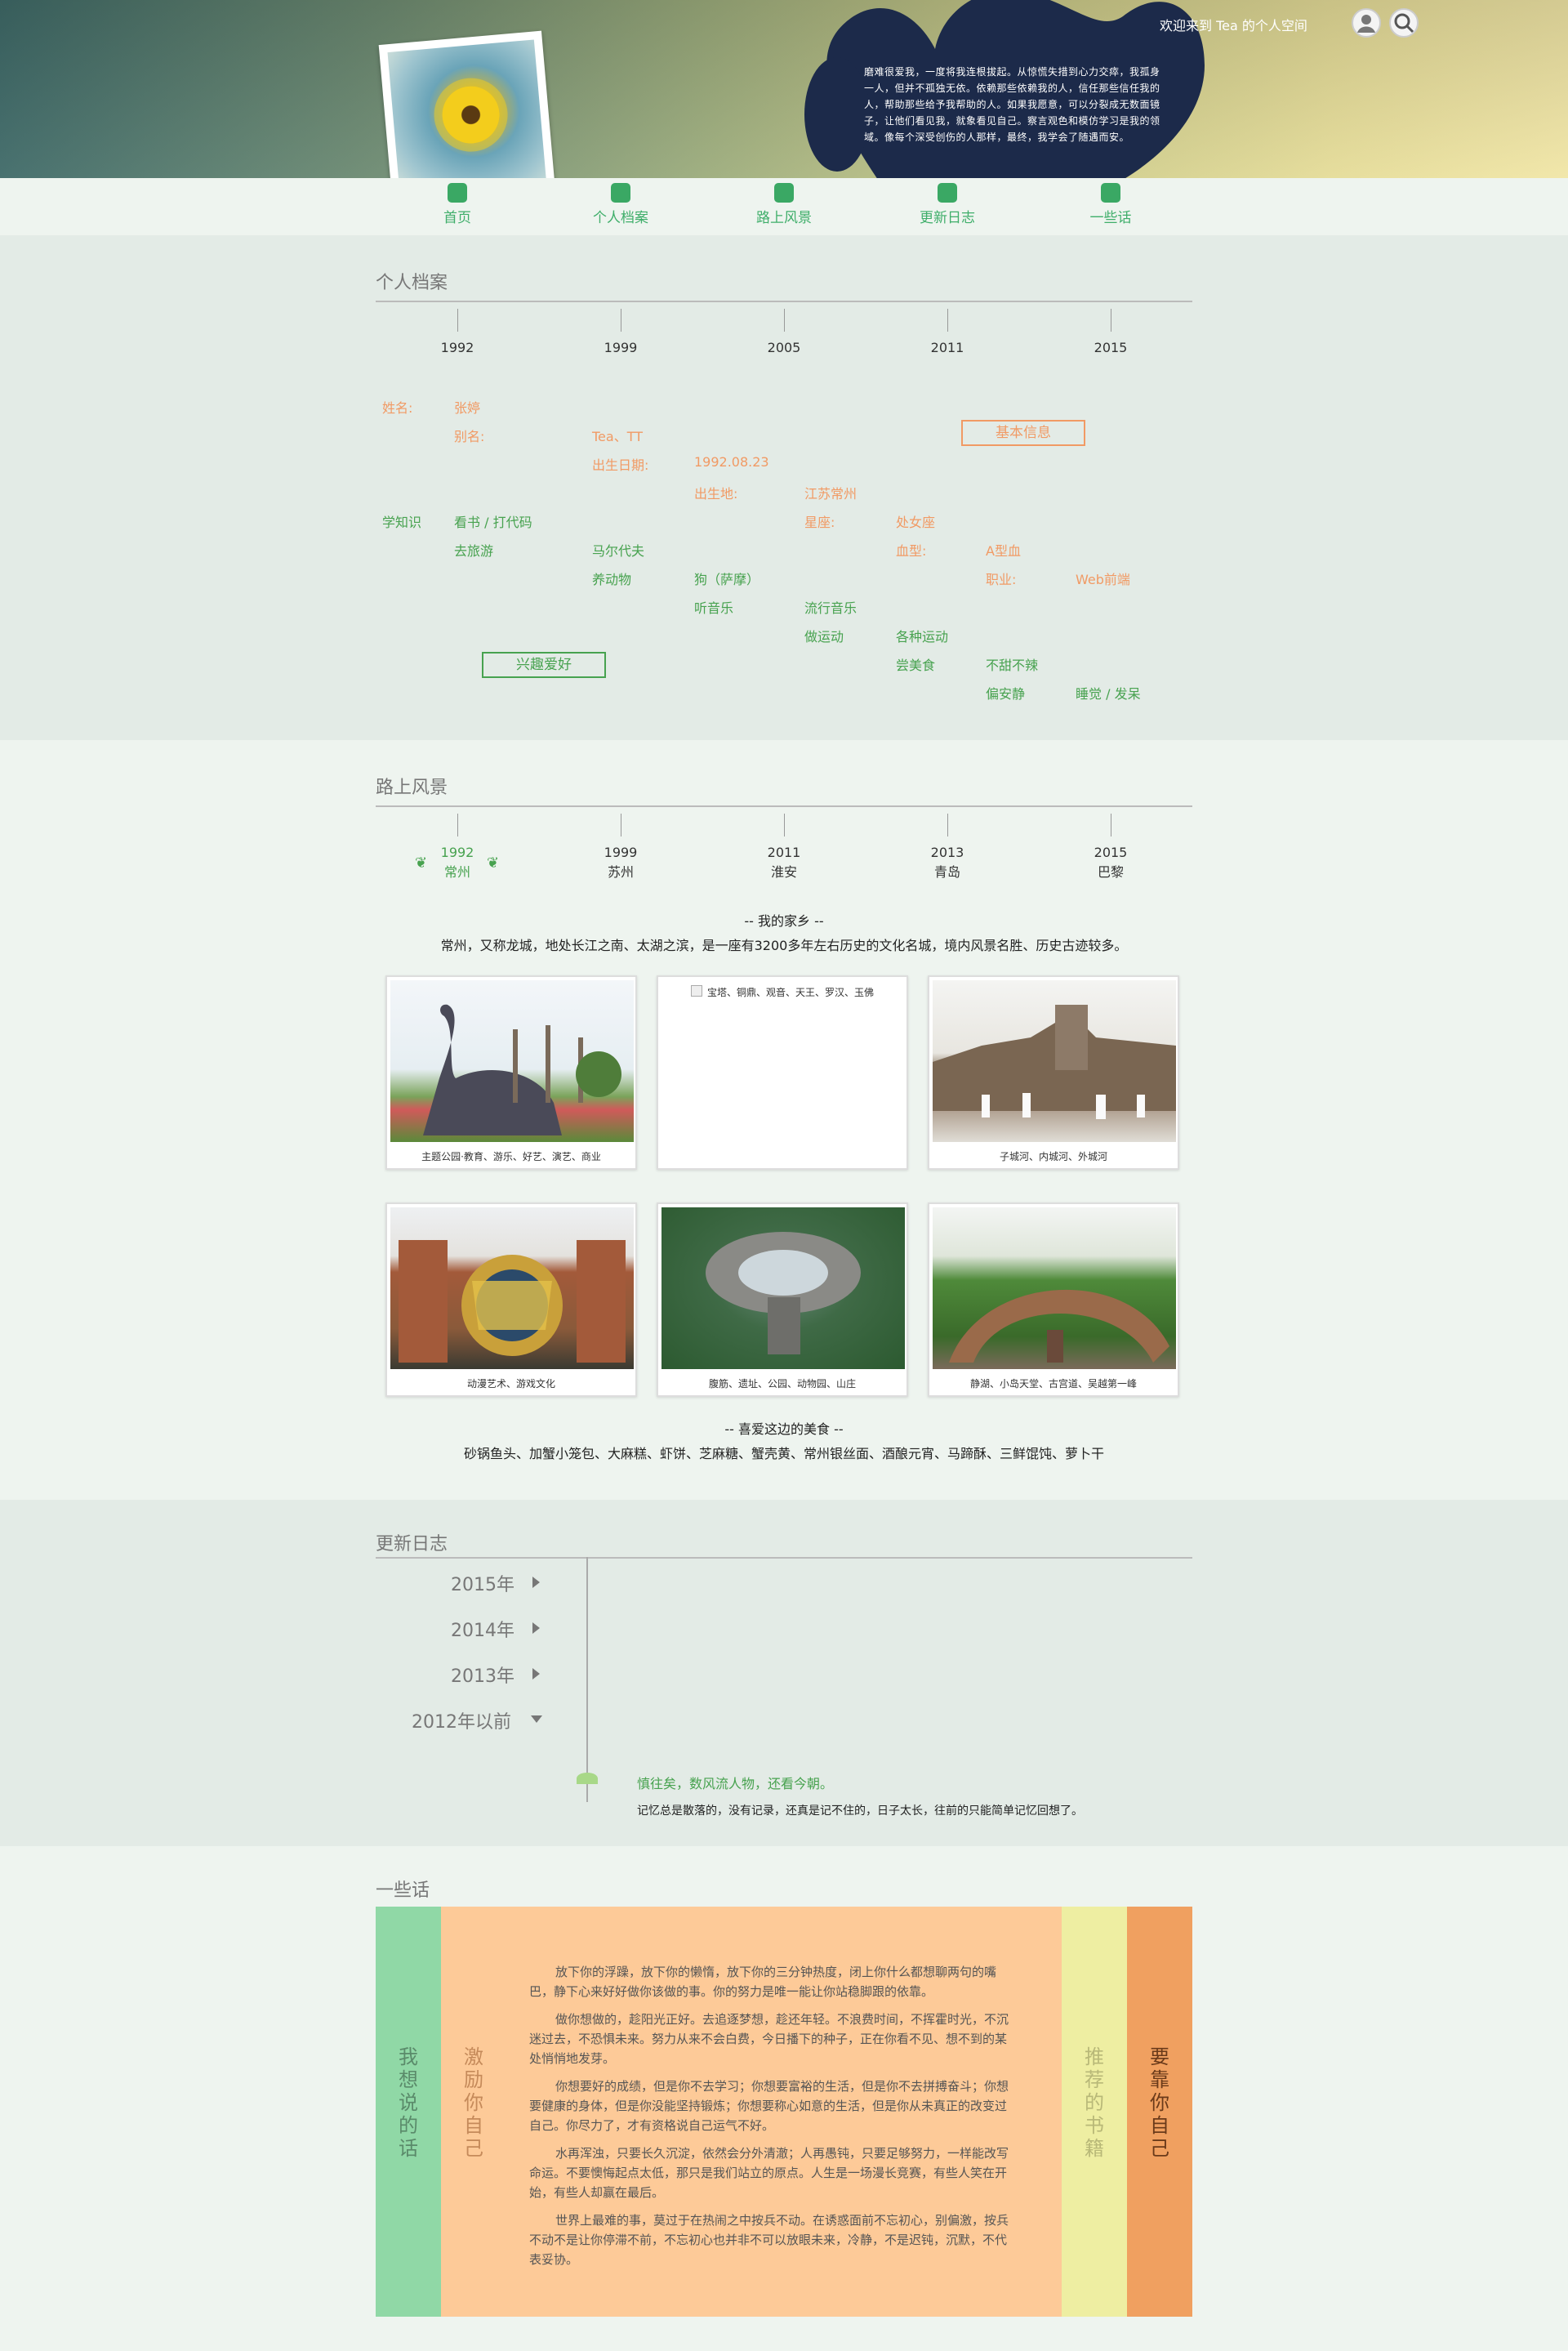 This screenshot has width=1568, height=2351. Describe the element at coordinates (735, 1783) in the screenshot. I see `entry-title: 慎往矣，数风流人物，还看今朝。` at that location.